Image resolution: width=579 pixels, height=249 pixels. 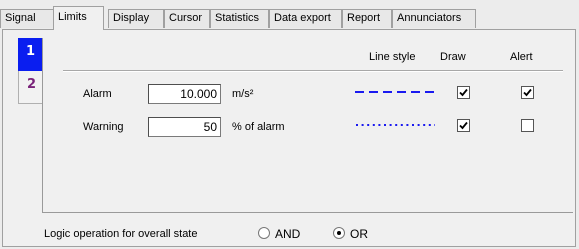 I want to click on alarm-alert-checkbox, so click(x=527, y=92).